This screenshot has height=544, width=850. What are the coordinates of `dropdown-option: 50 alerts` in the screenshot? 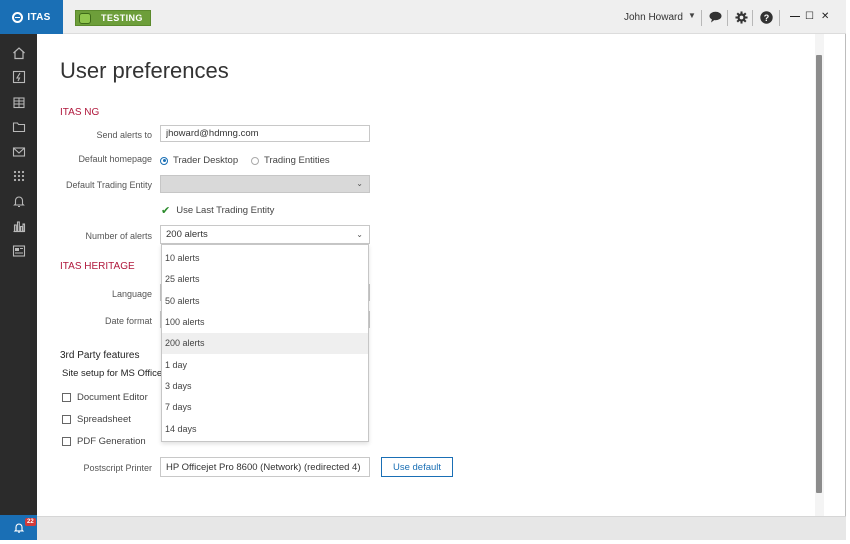 It's located at (265, 301).